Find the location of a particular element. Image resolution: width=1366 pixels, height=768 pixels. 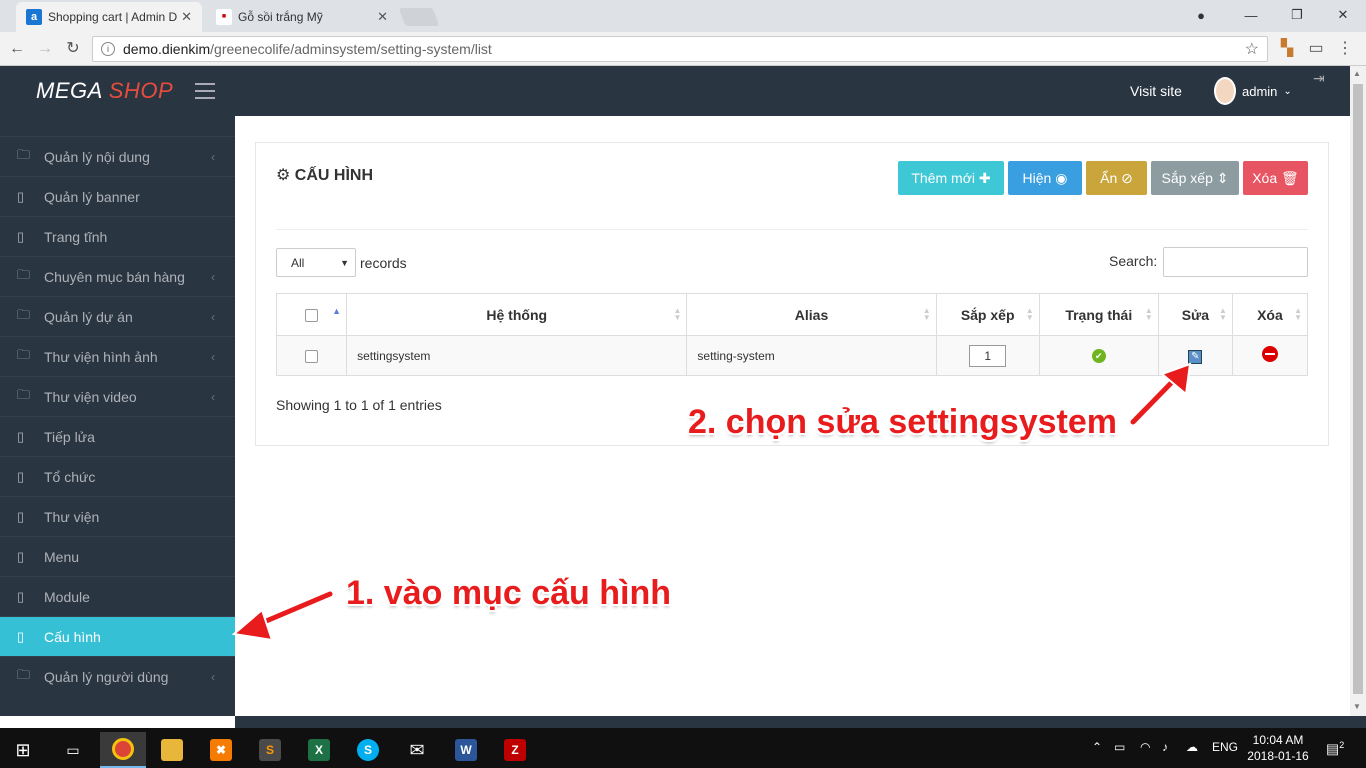

minimize-button: — is located at coordinates (1251, 15).